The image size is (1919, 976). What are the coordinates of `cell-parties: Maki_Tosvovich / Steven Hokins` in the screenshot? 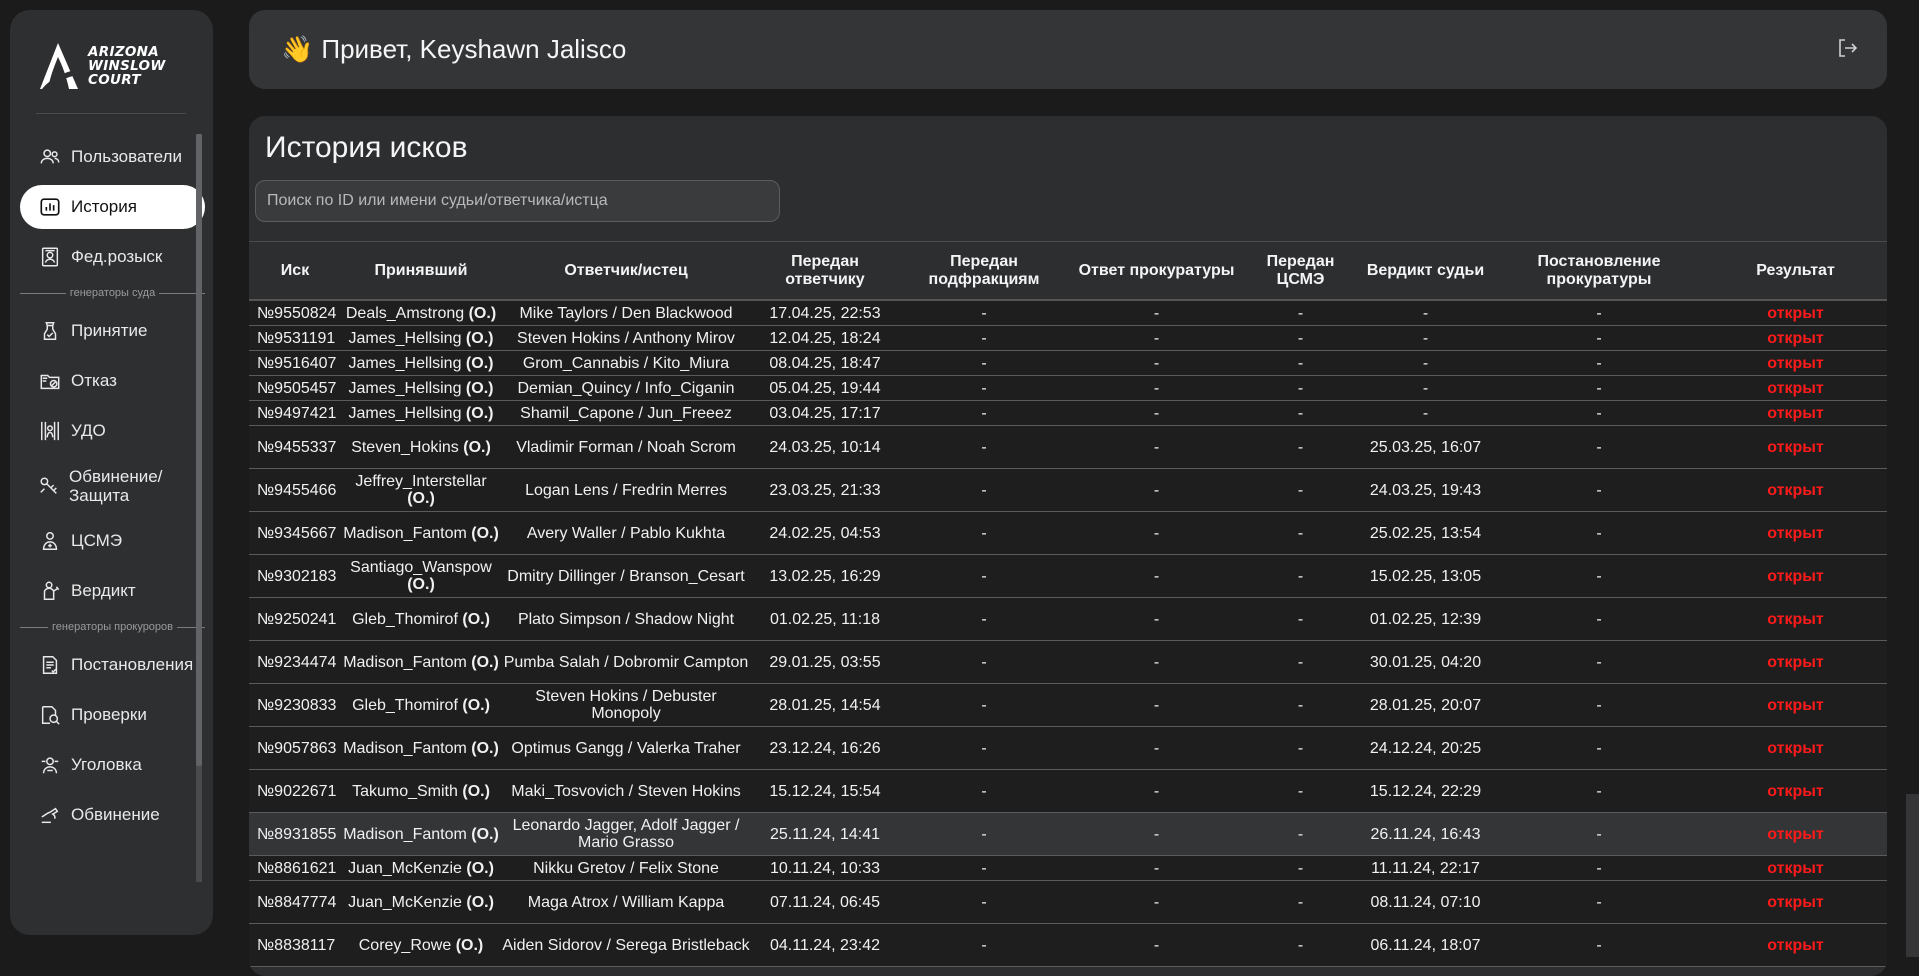 It's located at (626, 791).